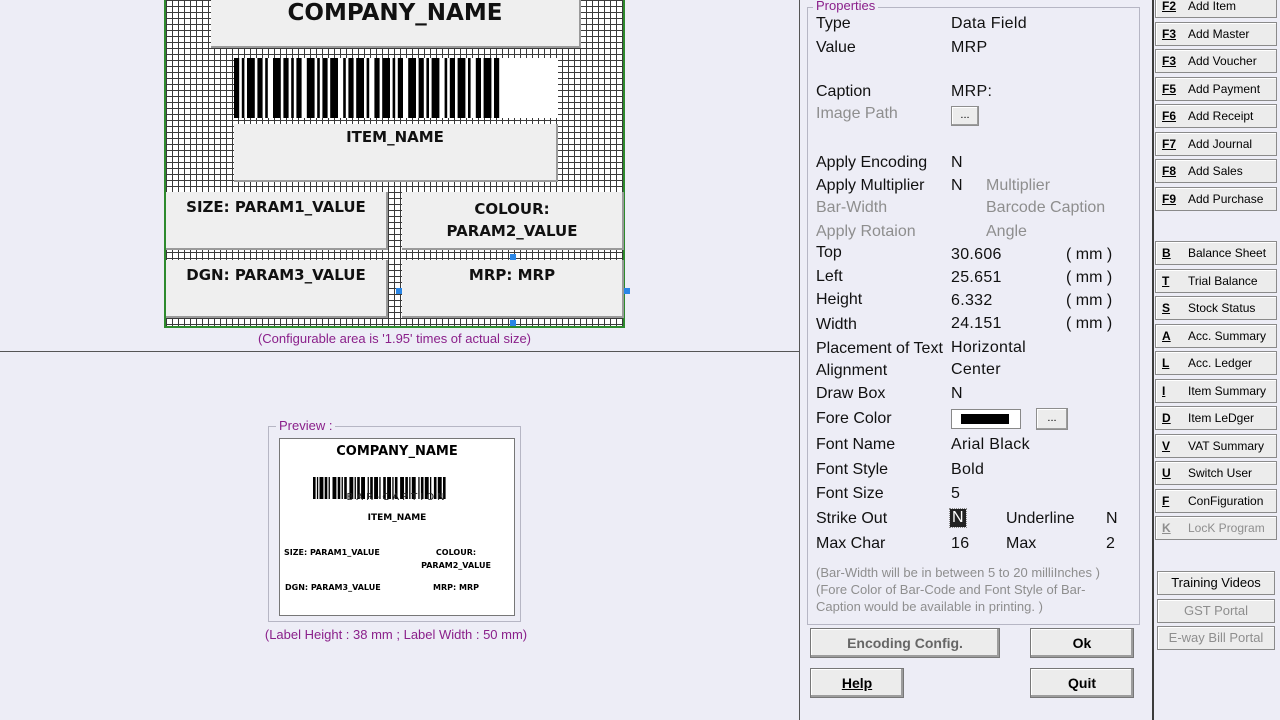 The width and height of the screenshot is (1280, 720). I want to click on alignment-value: Center, so click(976, 370).